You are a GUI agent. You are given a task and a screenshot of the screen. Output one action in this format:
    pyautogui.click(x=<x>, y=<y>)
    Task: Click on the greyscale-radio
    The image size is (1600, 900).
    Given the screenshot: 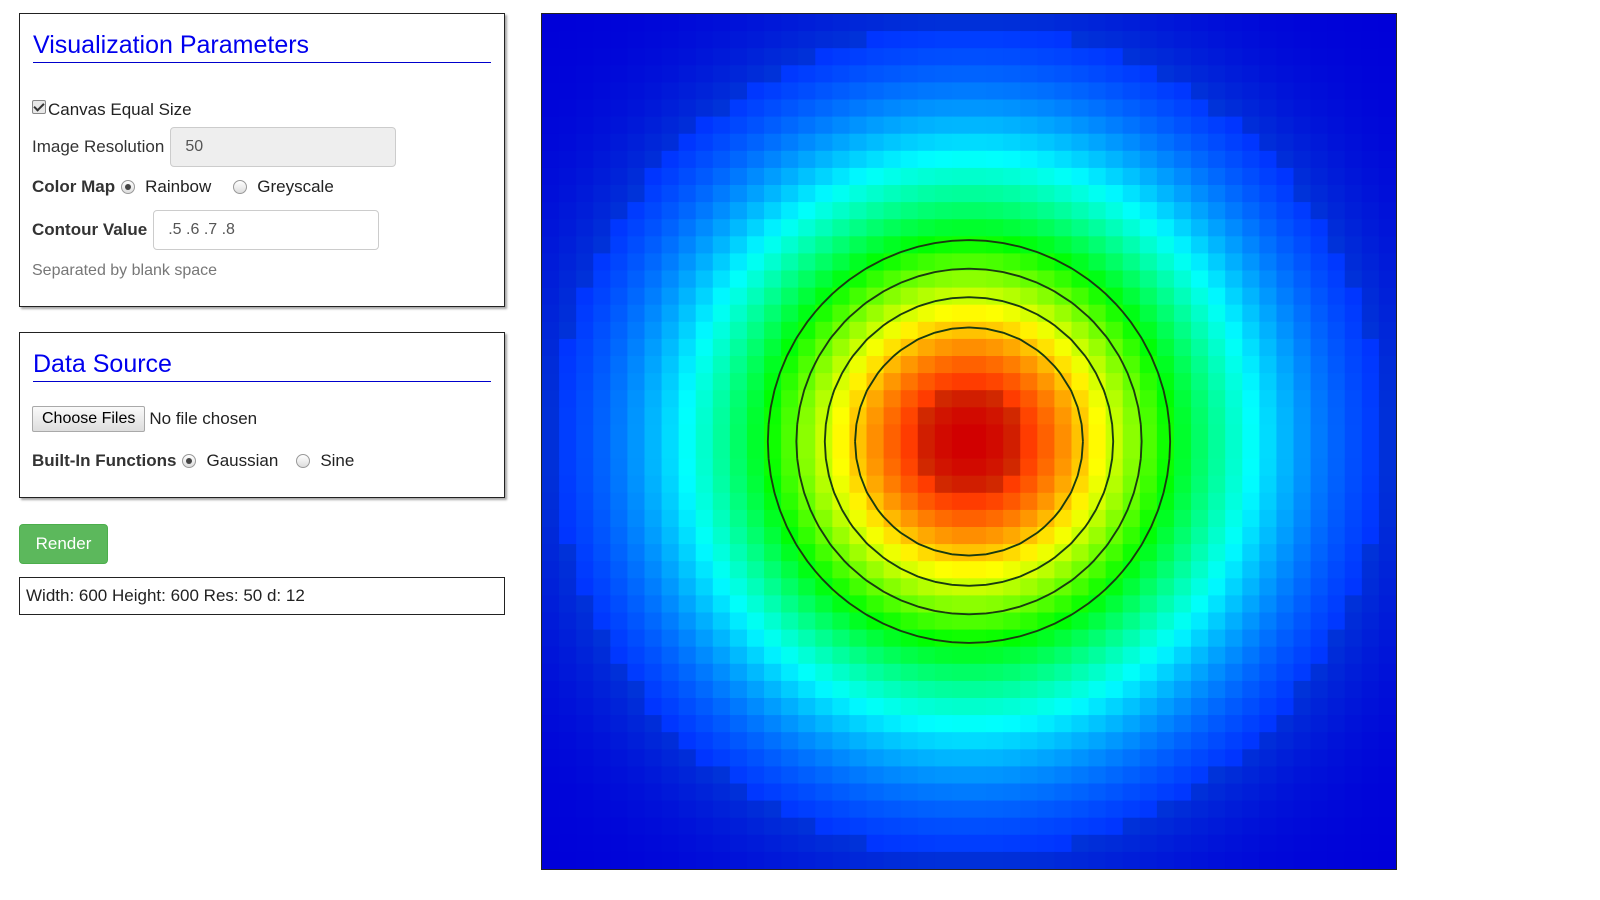 What is the action you would take?
    pyautogui.click(x=240, y=187)
    